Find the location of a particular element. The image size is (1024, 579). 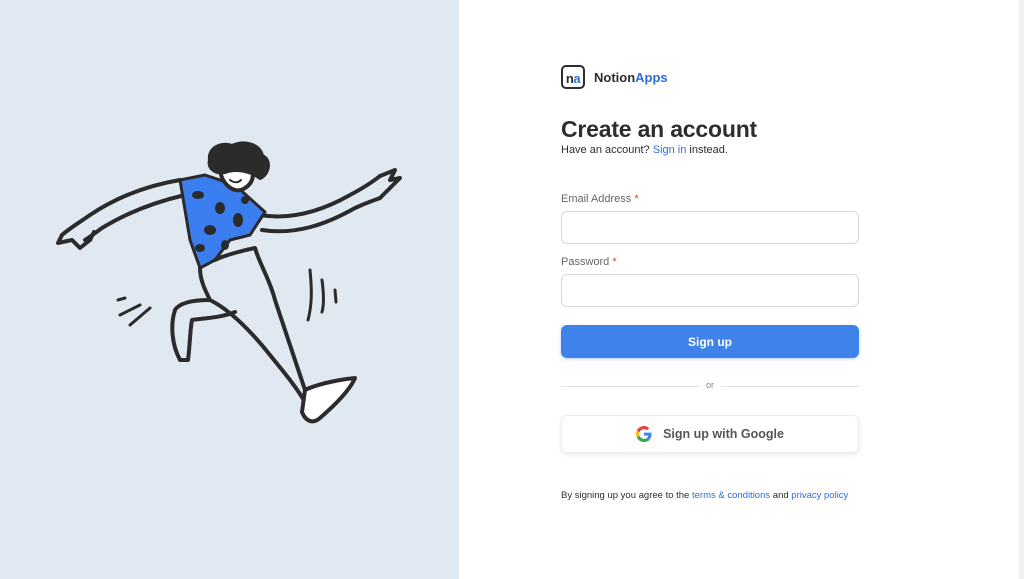

brand-name: NotionApps is located at coordinates (631, 77).